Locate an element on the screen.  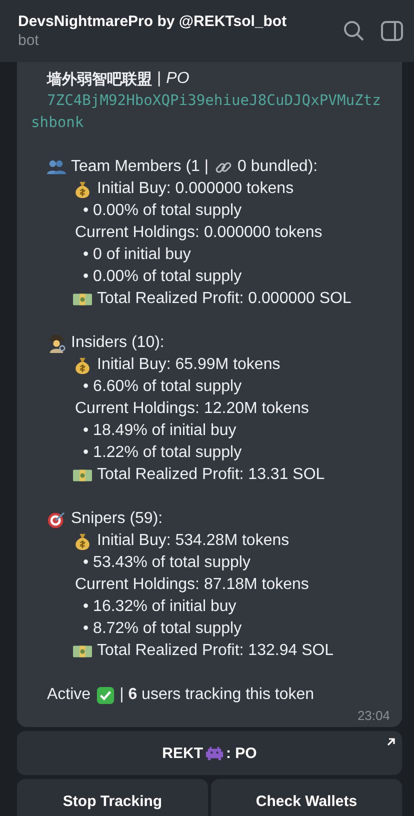
token-symbol: PO is located at coordinates (178, 79).